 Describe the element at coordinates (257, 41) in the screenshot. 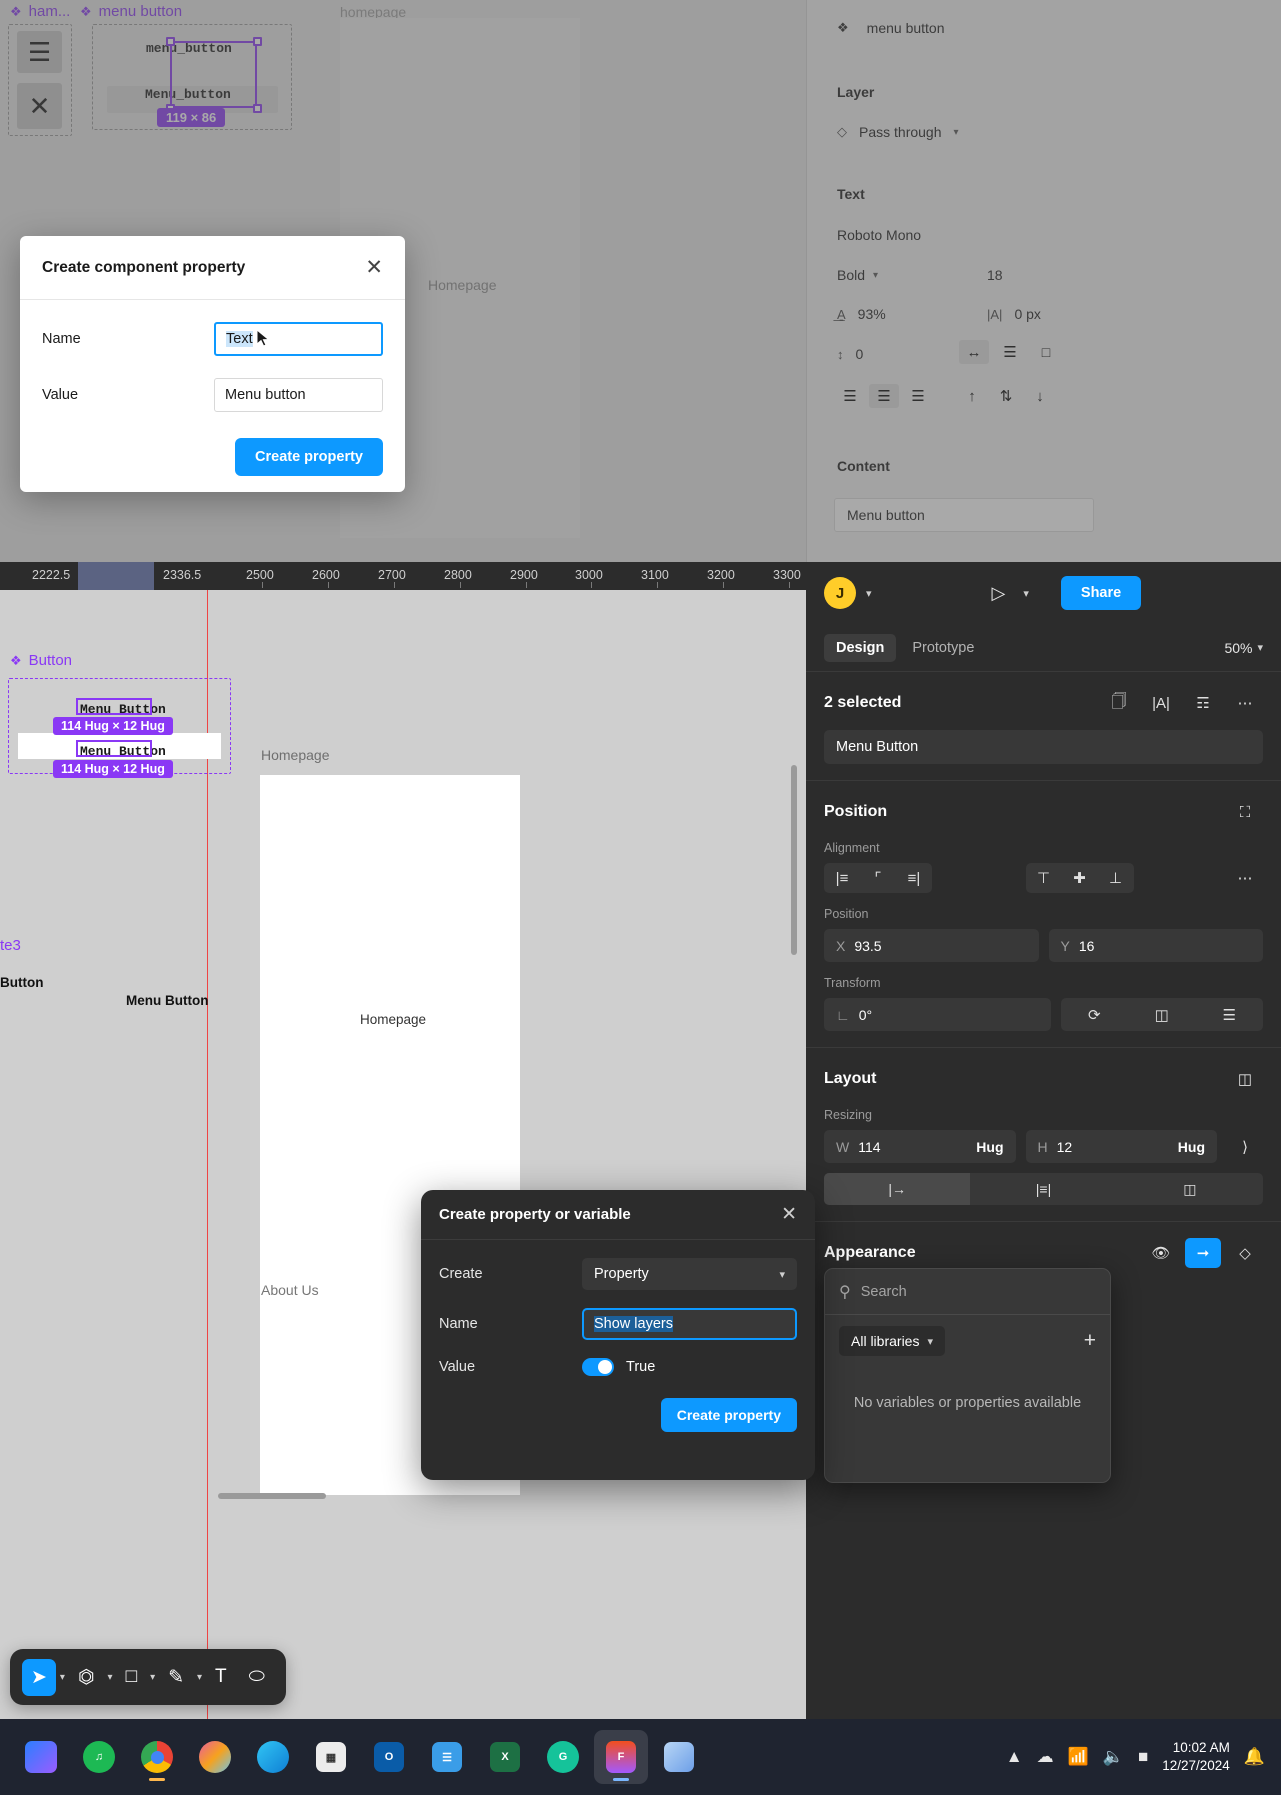

I see `selection-handle-tr` at that location.